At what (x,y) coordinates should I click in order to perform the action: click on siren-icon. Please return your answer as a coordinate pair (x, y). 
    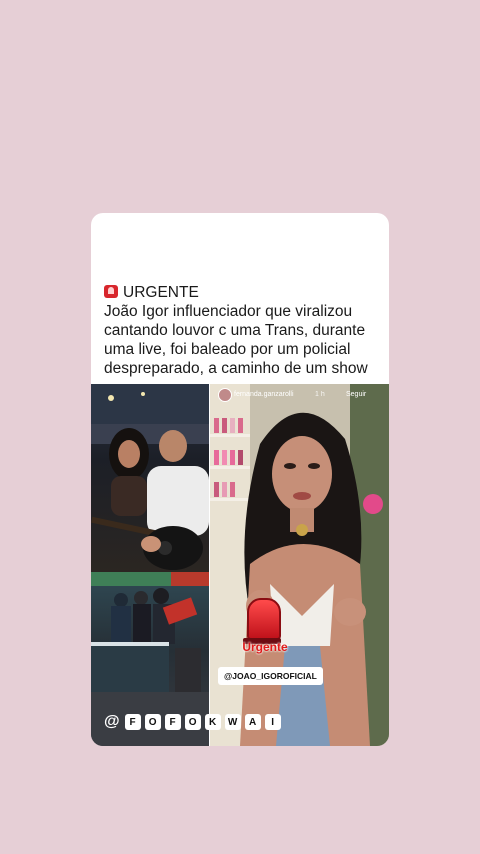
    Looking at the image, I should click on (262, 621).